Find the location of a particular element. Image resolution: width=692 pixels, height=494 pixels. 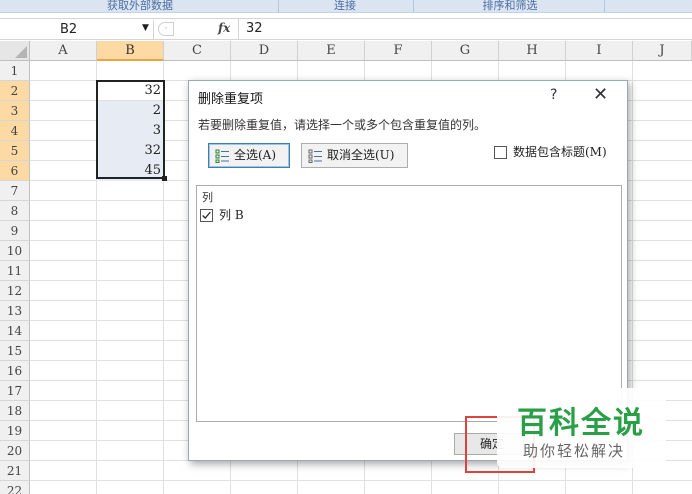

unselect-all-button: 取消全选(U) is located at coordinates (354, 155).